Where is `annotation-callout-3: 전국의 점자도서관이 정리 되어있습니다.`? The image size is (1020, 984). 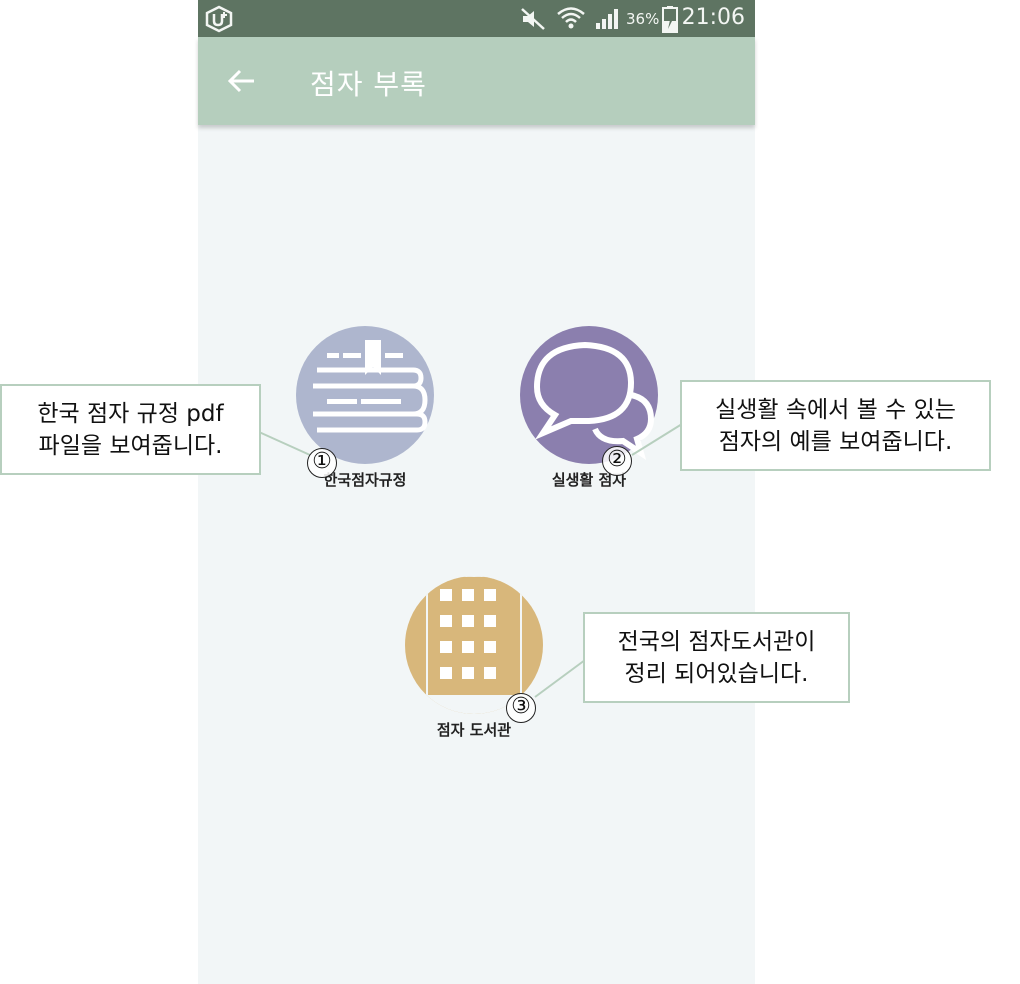 annotation-callout-3: 전국의 점자도서관이 정리 되어있습니다. is located at coordinates (716, 657).